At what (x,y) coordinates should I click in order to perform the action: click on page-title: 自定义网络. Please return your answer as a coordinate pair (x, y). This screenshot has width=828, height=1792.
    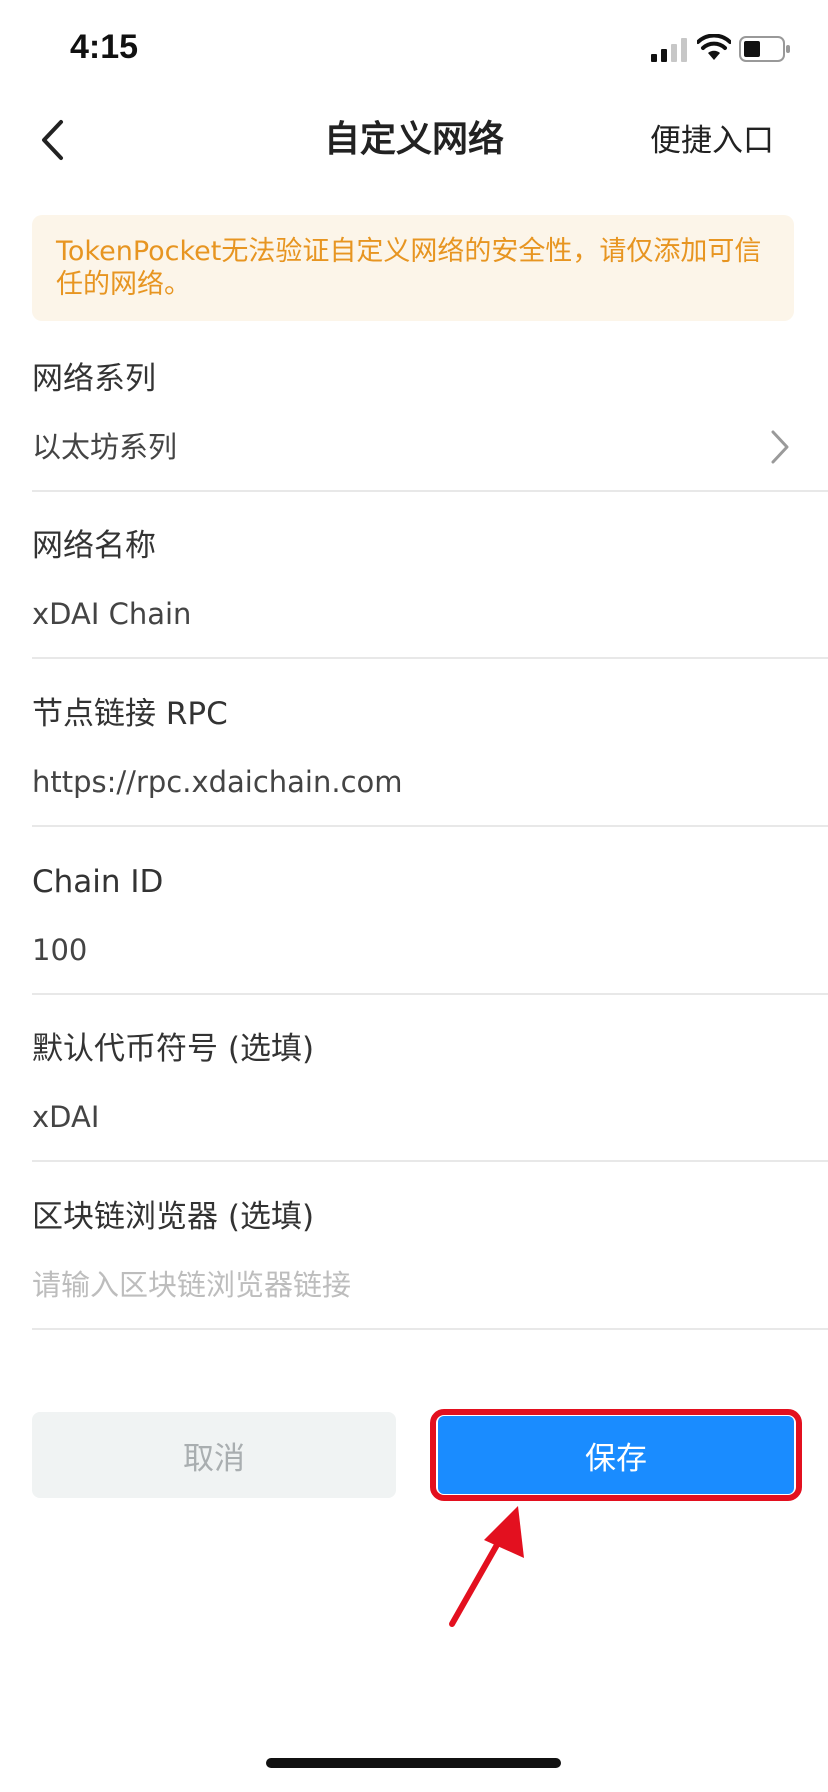
    Looking at the image, I should click on (413, 139).